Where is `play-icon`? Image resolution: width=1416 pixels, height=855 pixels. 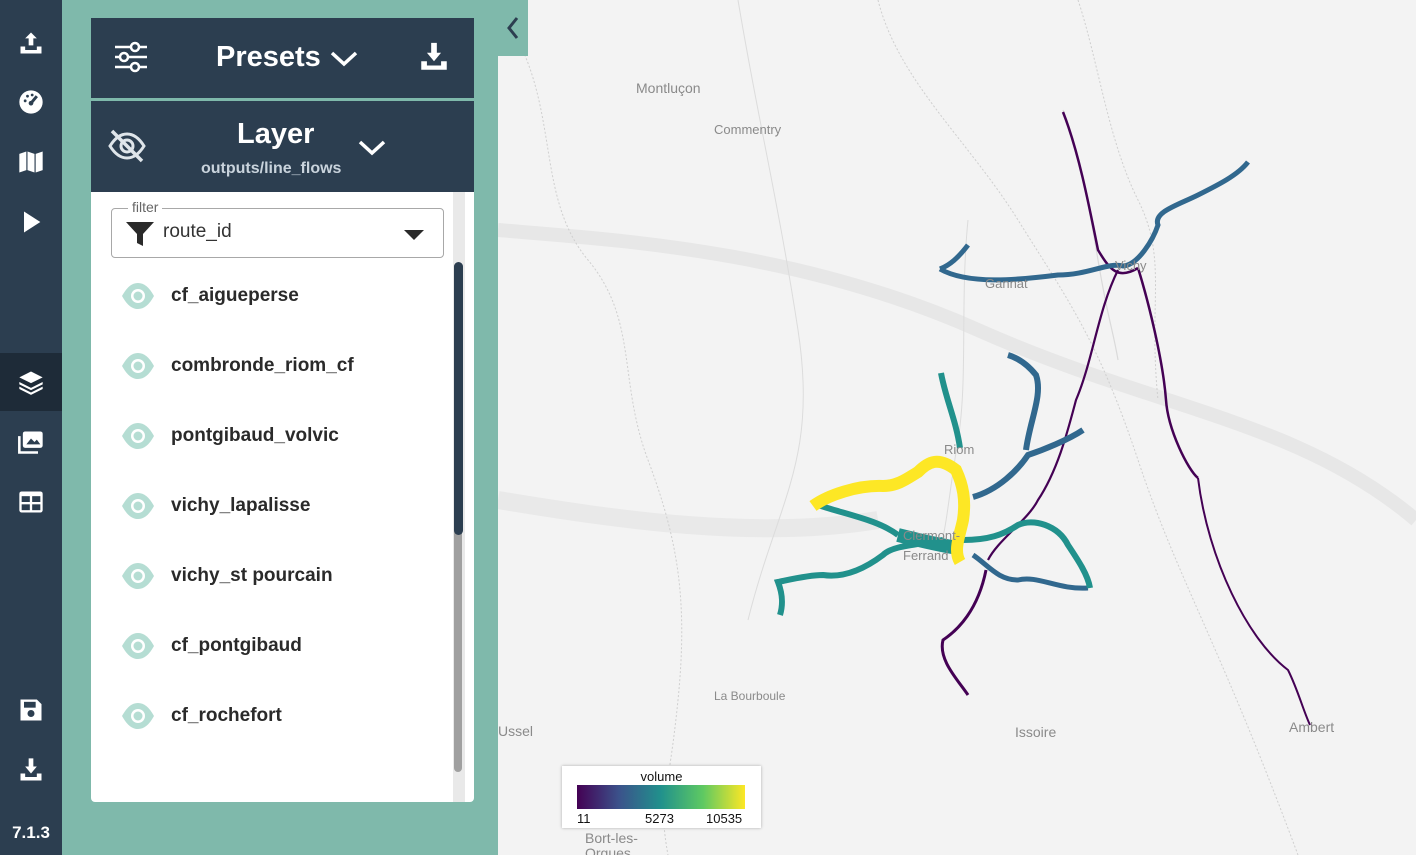 play-icon is located at coordinates (32, 222).